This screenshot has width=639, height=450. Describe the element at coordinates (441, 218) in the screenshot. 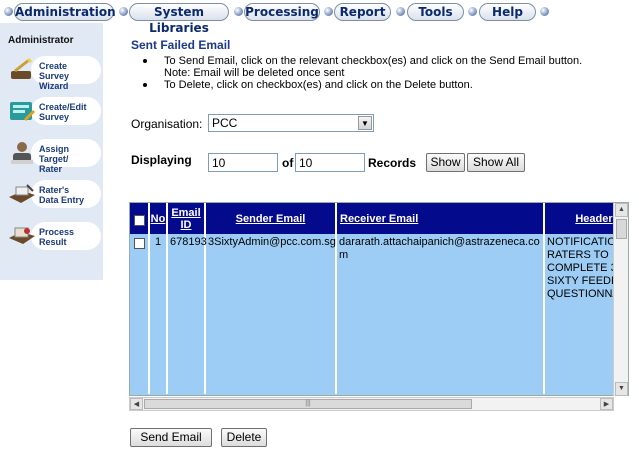

I see `header-receiver-email: Receiver Email` at that location.